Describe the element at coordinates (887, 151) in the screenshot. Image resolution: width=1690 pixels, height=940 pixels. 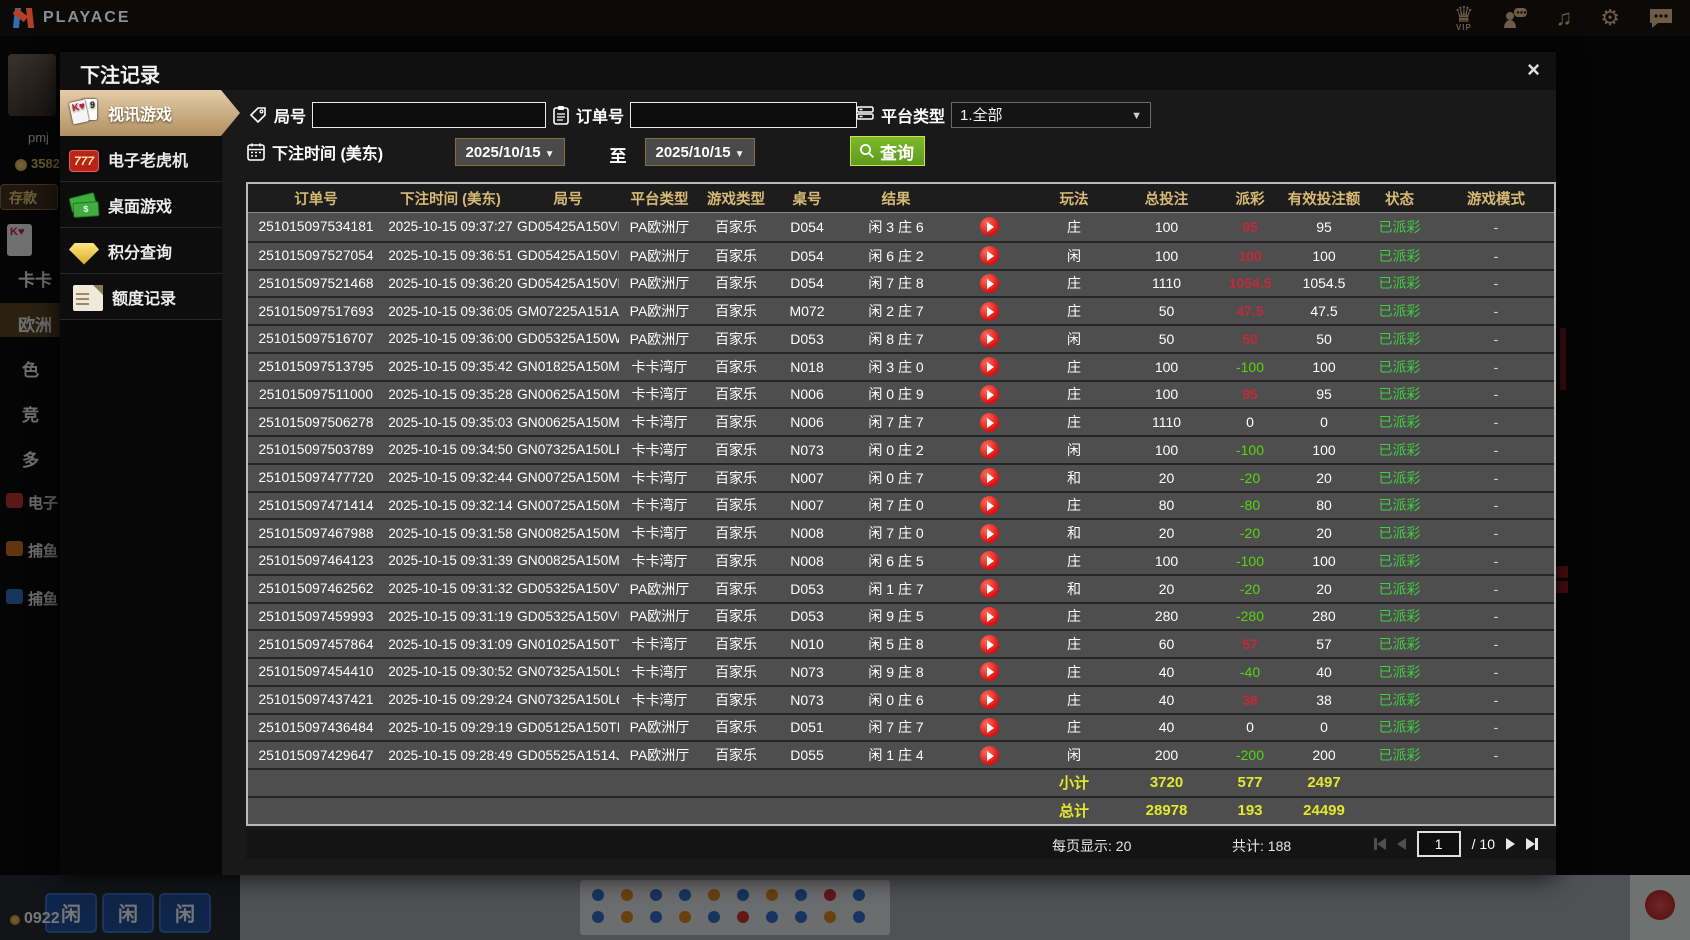
I see `search-button: 查询` at that location.